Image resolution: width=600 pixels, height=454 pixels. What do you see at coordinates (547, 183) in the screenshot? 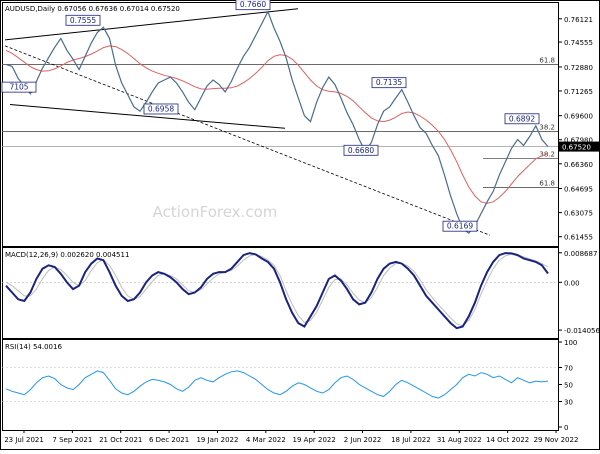
I see `fib-label-3: 61.8` at bounding box center [547, 183].